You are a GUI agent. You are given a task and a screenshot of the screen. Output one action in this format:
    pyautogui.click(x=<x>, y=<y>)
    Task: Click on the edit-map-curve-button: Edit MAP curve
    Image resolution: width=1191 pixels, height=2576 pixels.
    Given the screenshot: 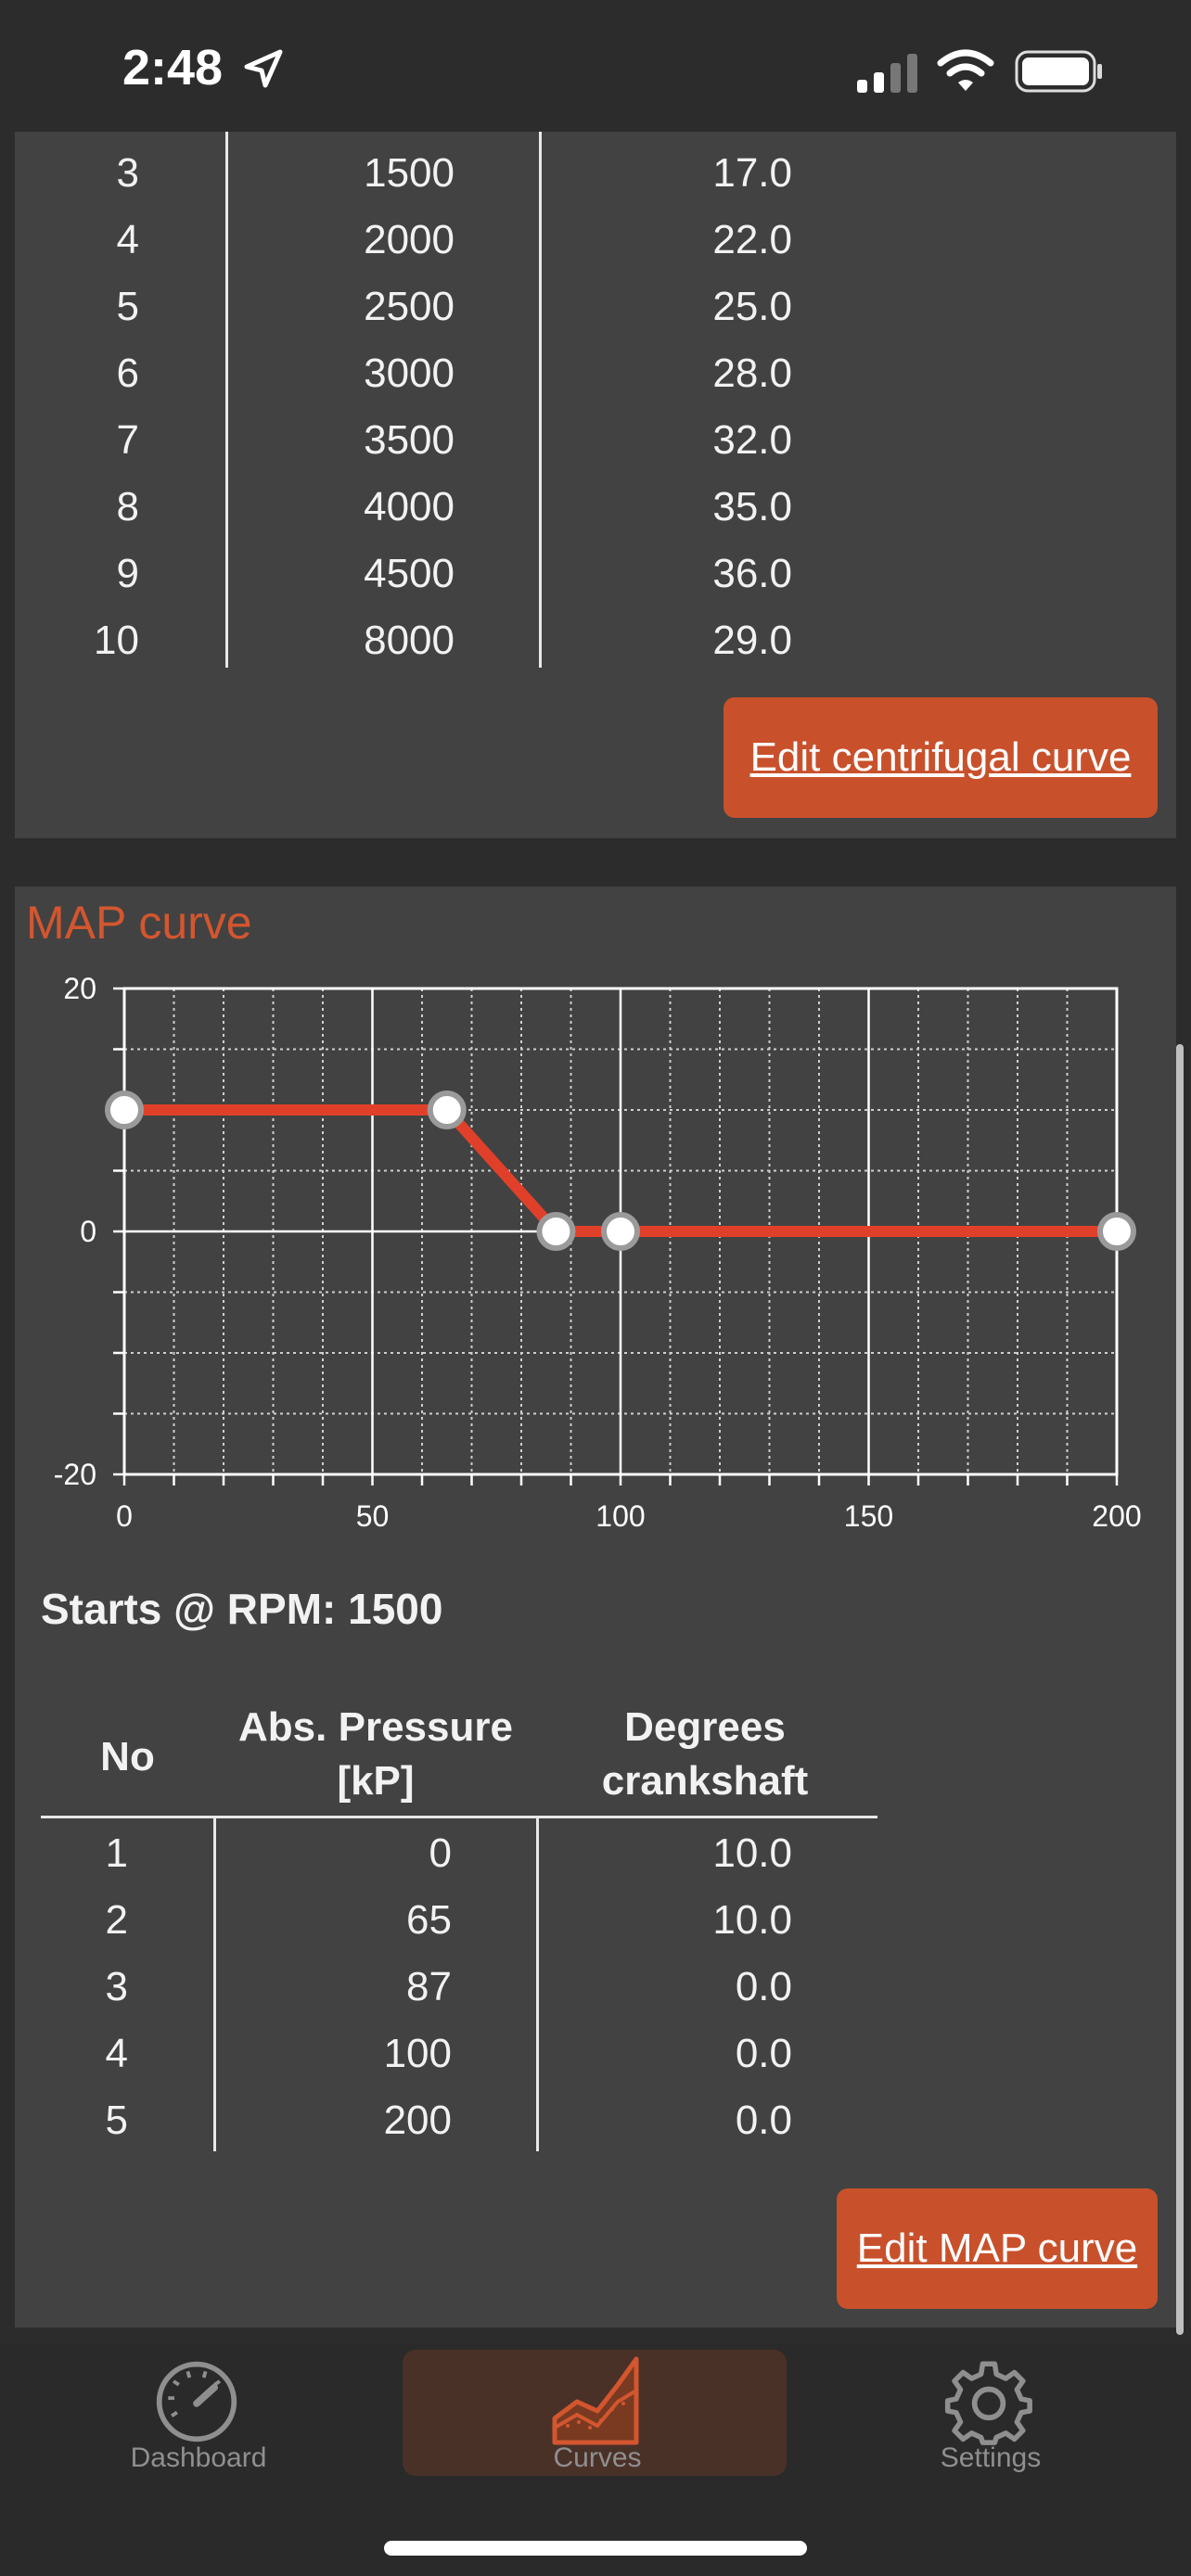 What is the action you would take?
    pyautogui.click(x=997, y=2248)
    